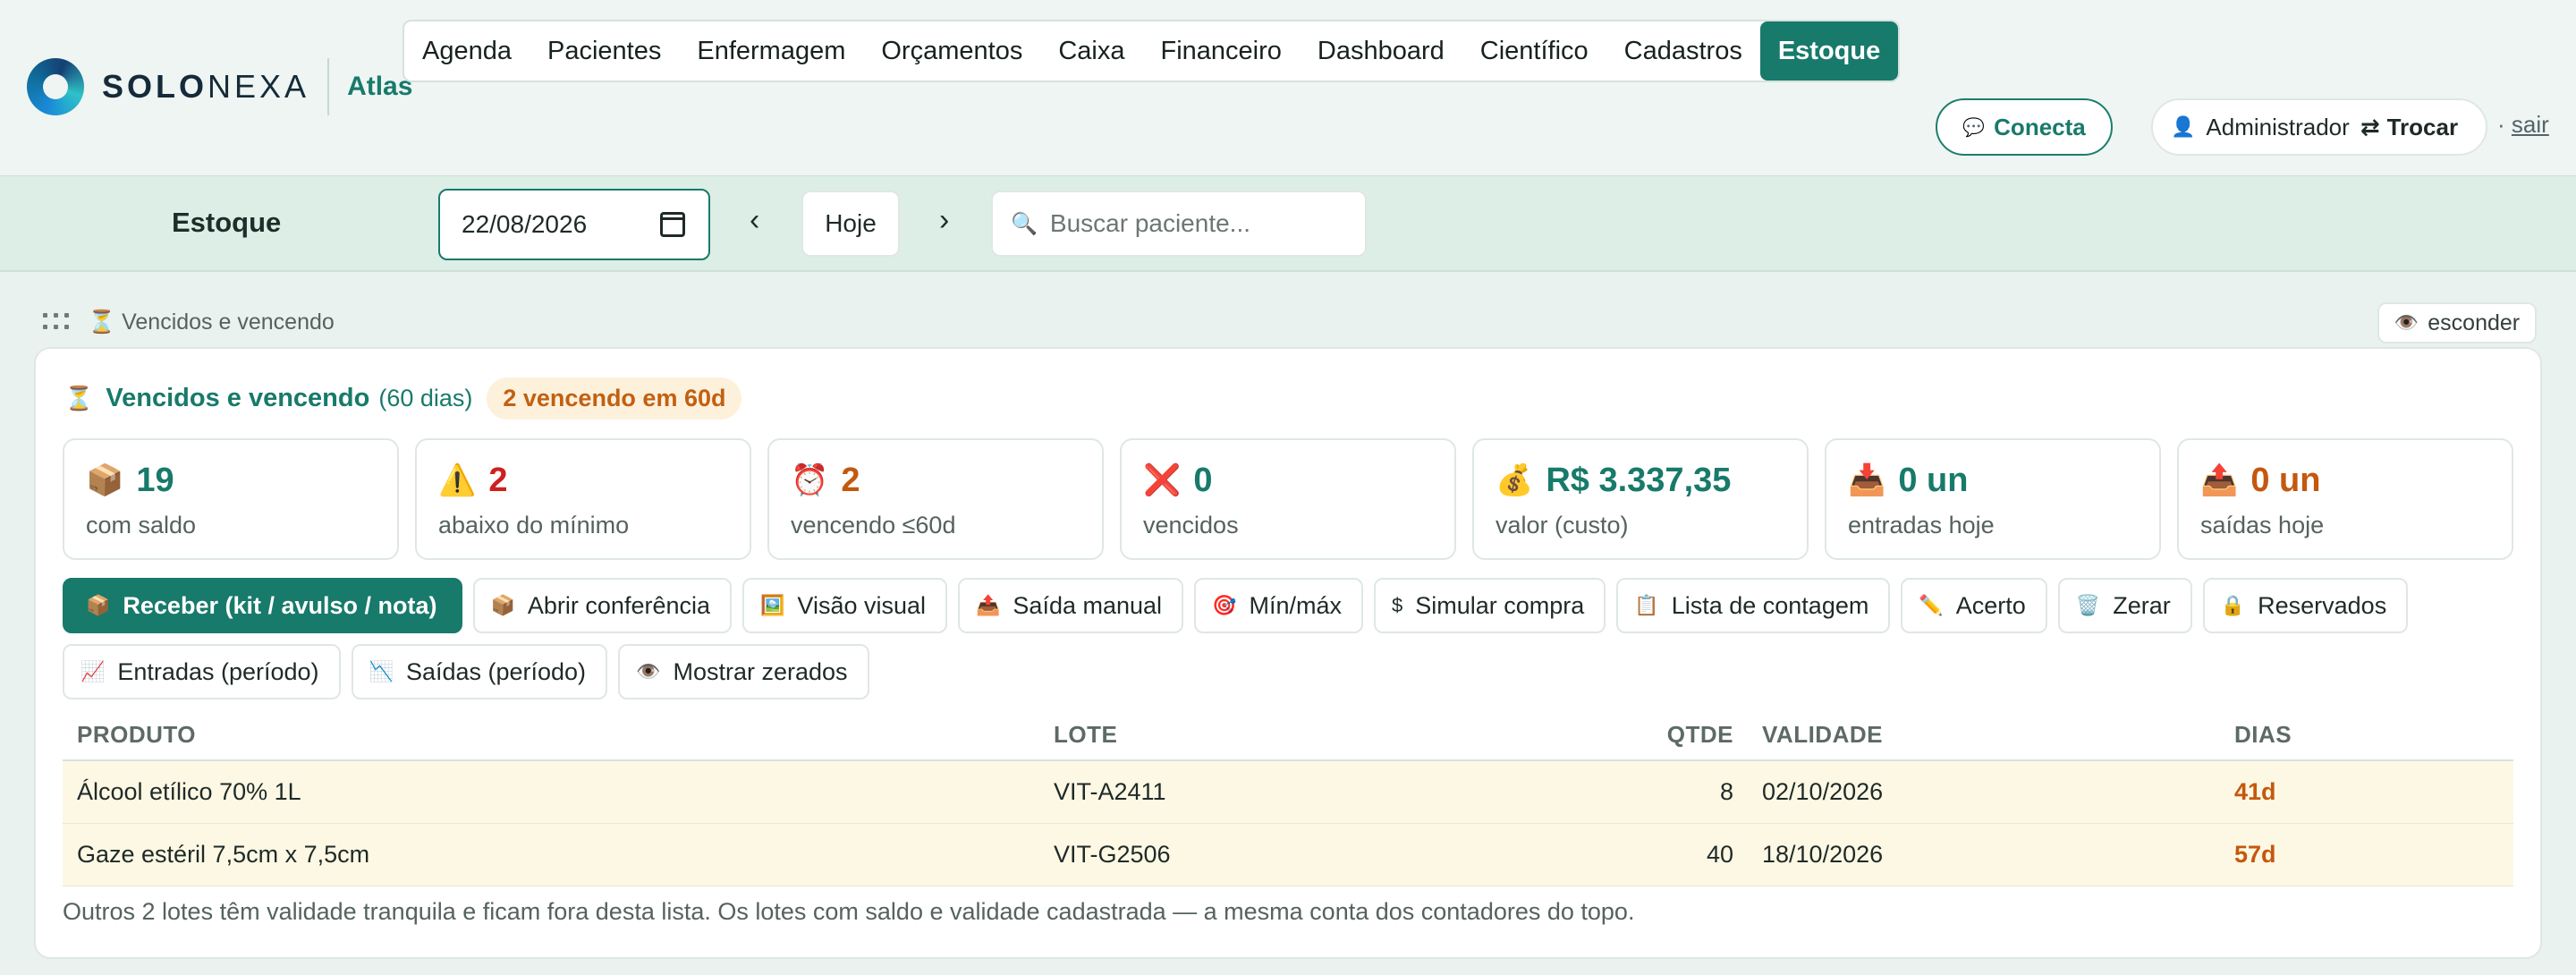  What do you see at coordinates (2423, 127) in the screenshot?
I see `switch-user-button: Trocar` at bounding box center [2423, 127].